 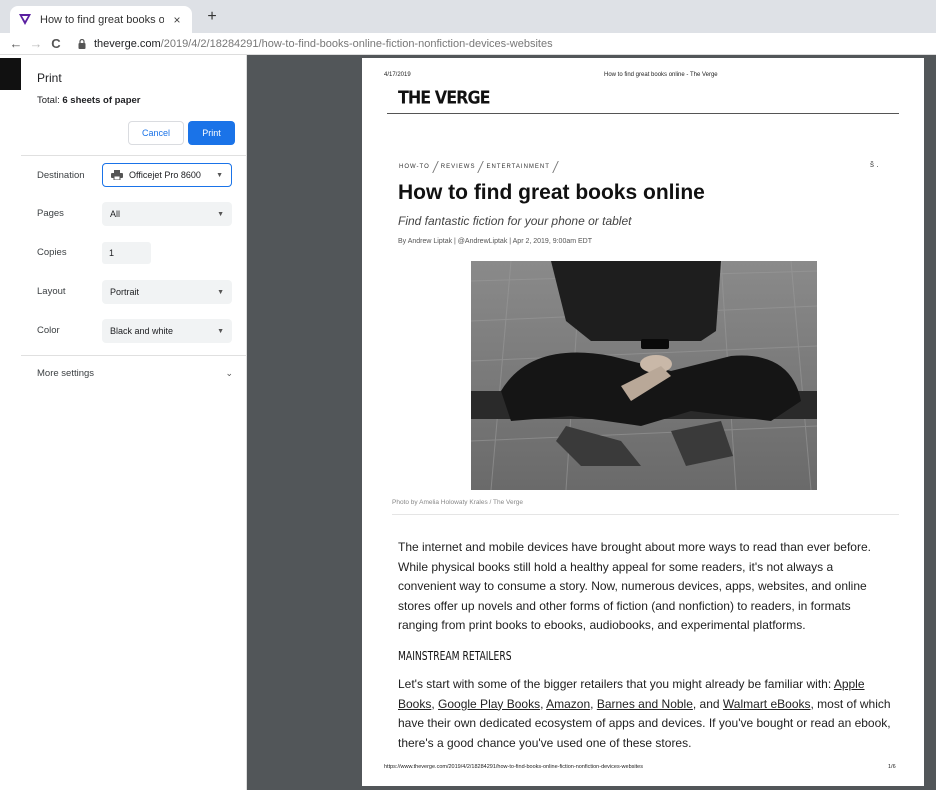 I want to click on layout-select: Portrait ▼, so click(x=167, y=292).